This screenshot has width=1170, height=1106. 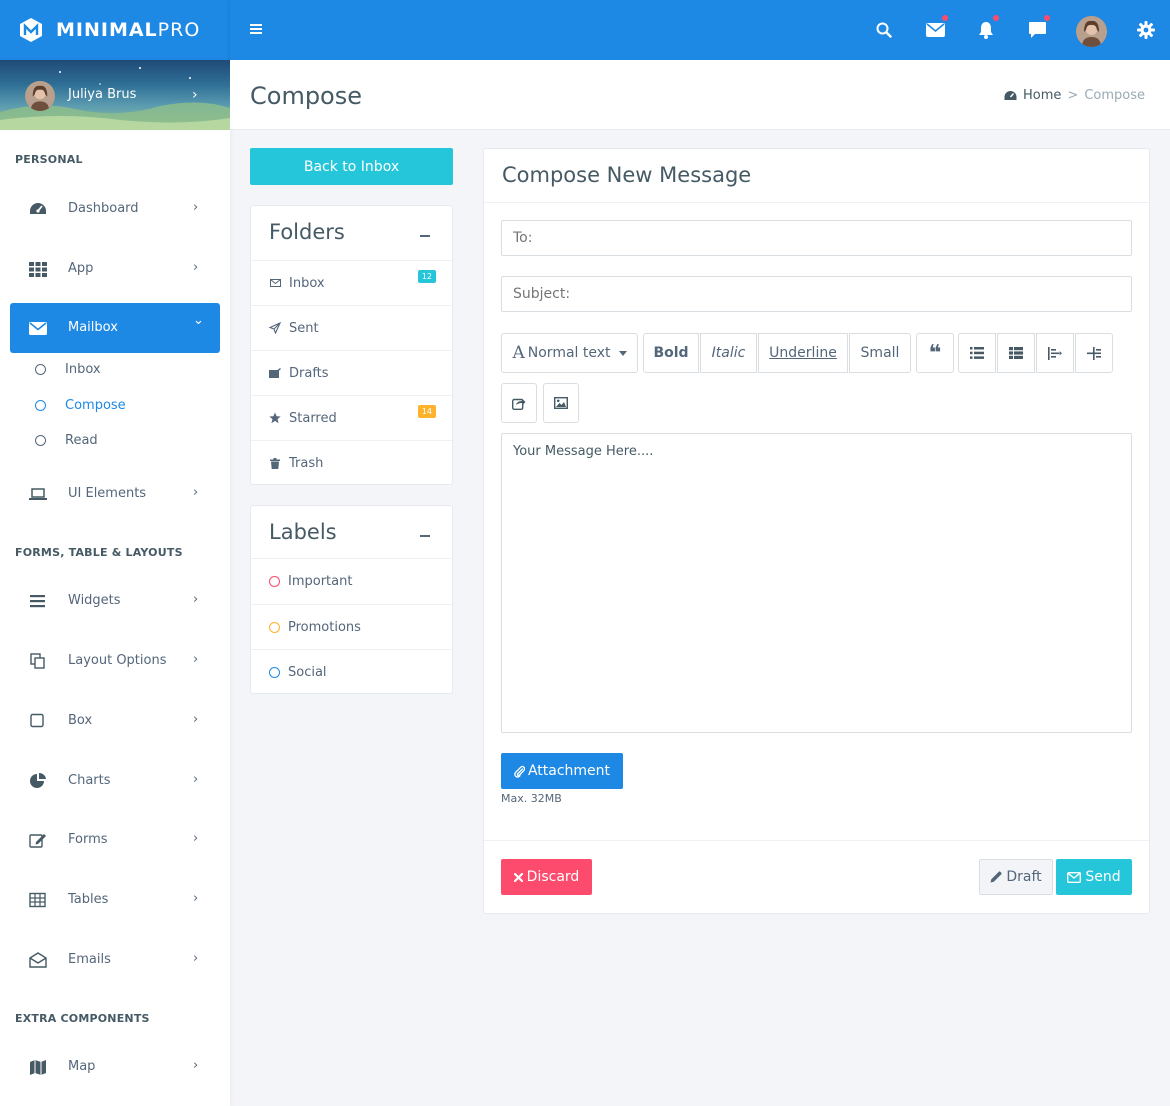 I want to click on chevron-down-icon: ⌄, so click(x=198, y=320).